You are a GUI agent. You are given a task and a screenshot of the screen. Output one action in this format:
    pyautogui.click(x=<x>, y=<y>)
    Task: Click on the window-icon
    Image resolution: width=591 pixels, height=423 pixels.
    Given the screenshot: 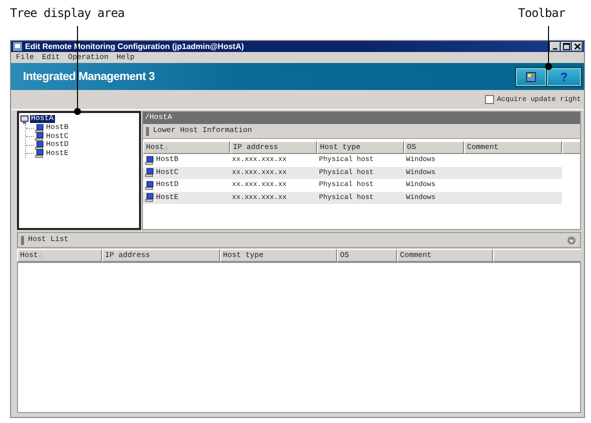 What is the action you would take?
    pyautogui.click(x=531, y=77)
    